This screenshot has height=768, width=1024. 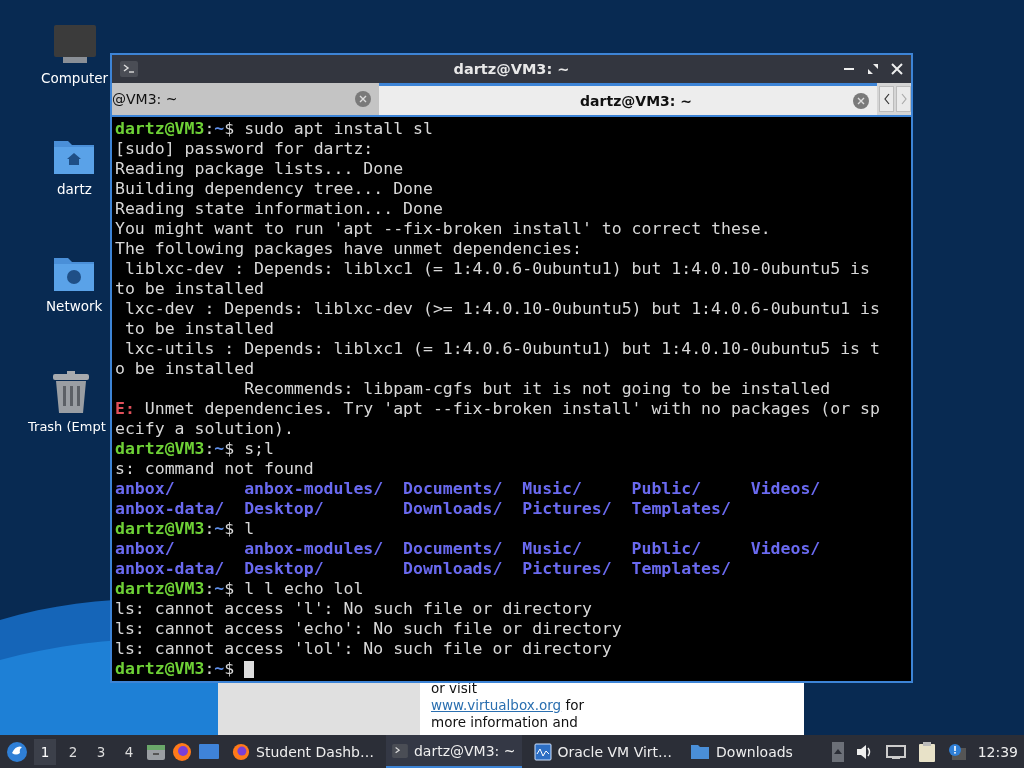 I want to click on workspace-button: 4, so click(x=129, y=751).